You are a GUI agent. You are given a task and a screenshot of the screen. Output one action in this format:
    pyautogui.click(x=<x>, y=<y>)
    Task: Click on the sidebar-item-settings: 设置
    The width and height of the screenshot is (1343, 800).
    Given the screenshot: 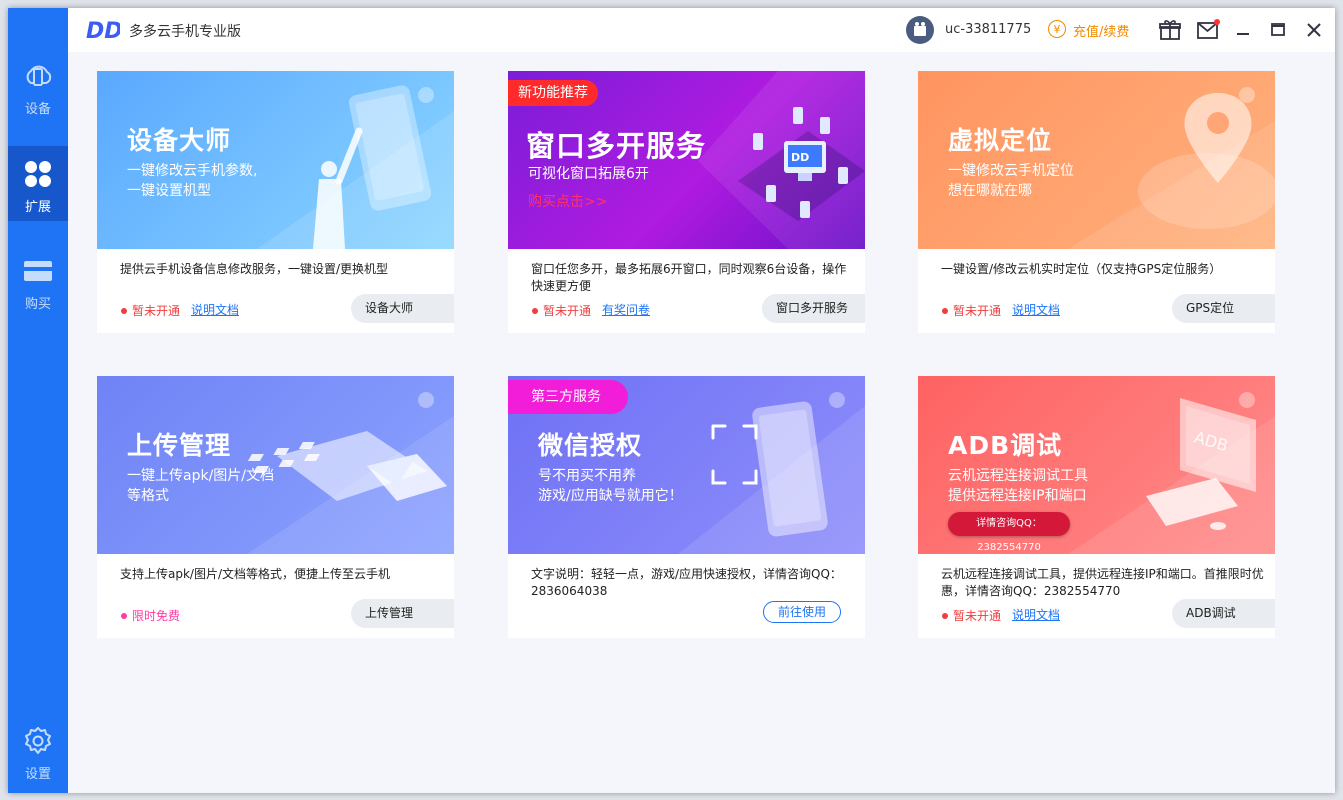 What is the action you would take?
    pyautogui.click(x=38, y=750)
    